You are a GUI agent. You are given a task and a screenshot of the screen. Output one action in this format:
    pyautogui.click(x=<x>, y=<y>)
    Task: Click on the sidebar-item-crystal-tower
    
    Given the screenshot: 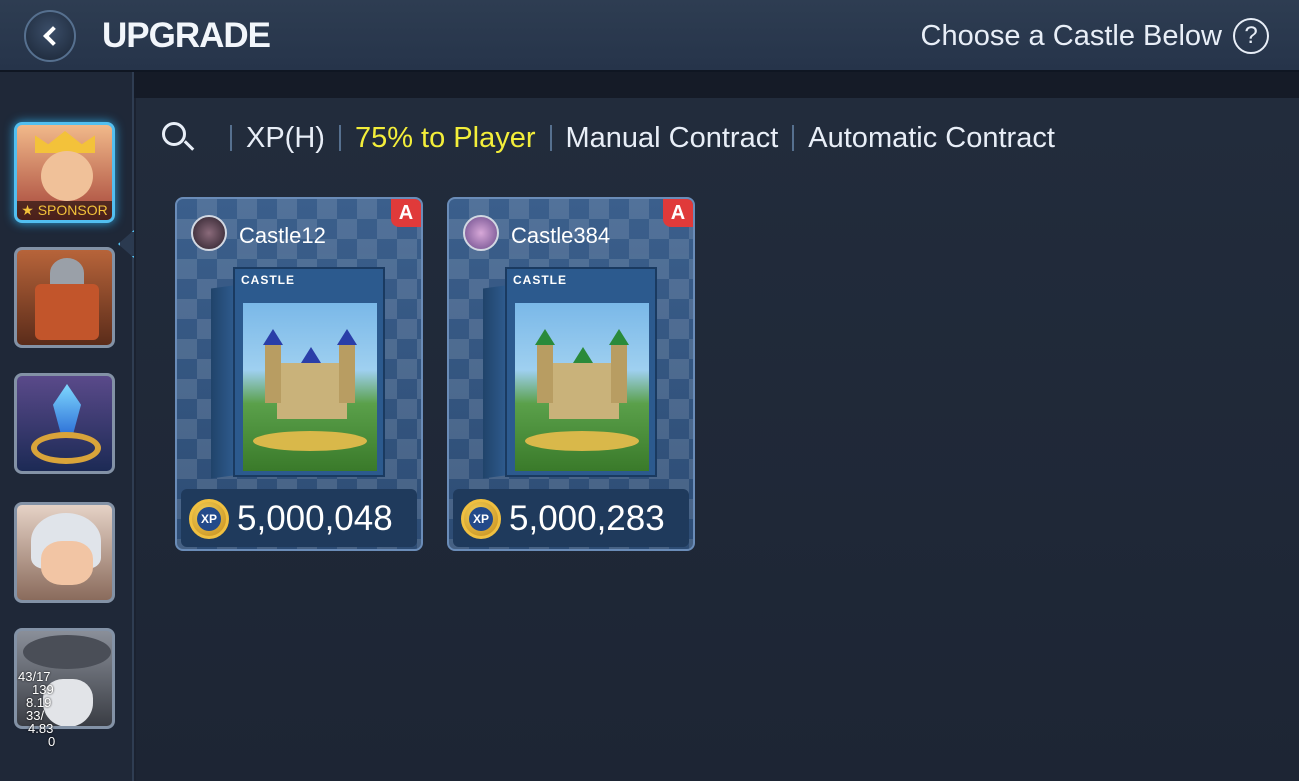 What is the action you would take?
    pyautogui.click(x=64, y=423)
    